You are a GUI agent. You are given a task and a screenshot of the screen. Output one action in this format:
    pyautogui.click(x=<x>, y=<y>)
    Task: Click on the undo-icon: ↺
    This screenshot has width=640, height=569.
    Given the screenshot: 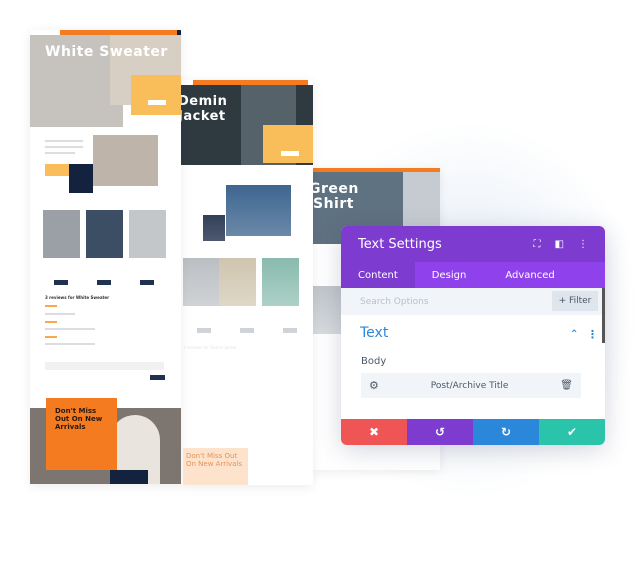 What is the action you would take?
    pyautogui.click(x=440, y=432)
    